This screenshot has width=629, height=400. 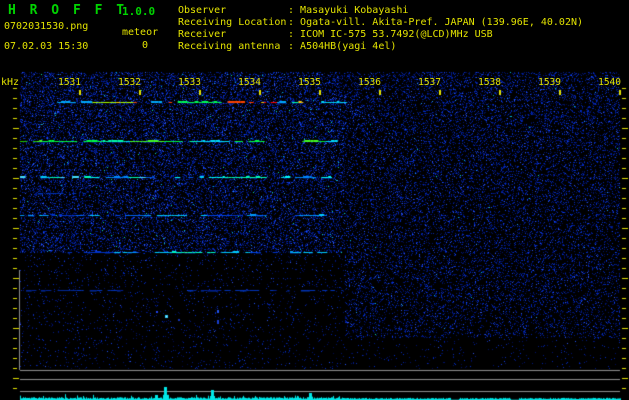 I want to click on observation-datetime: 07.02.03 15:30, so click(x=46, y=46).